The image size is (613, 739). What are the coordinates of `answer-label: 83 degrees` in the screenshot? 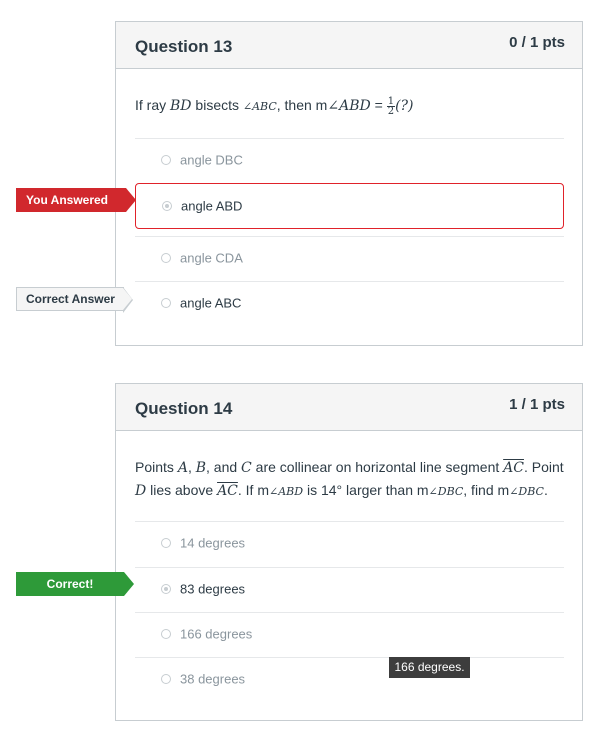 It's located at (213, 589).